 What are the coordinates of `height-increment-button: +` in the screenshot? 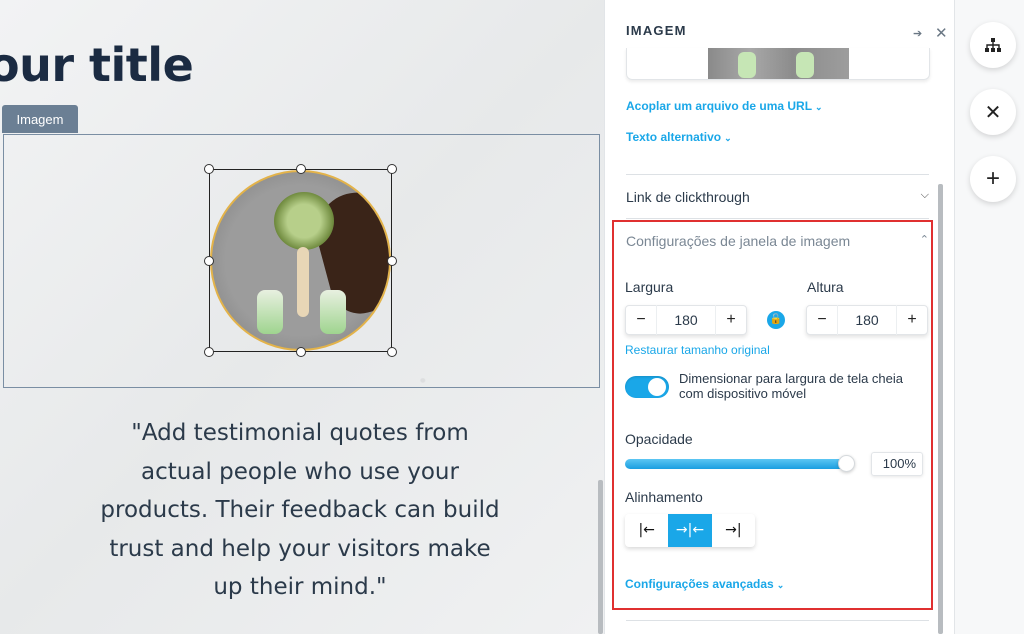 It's located at (912, 320).